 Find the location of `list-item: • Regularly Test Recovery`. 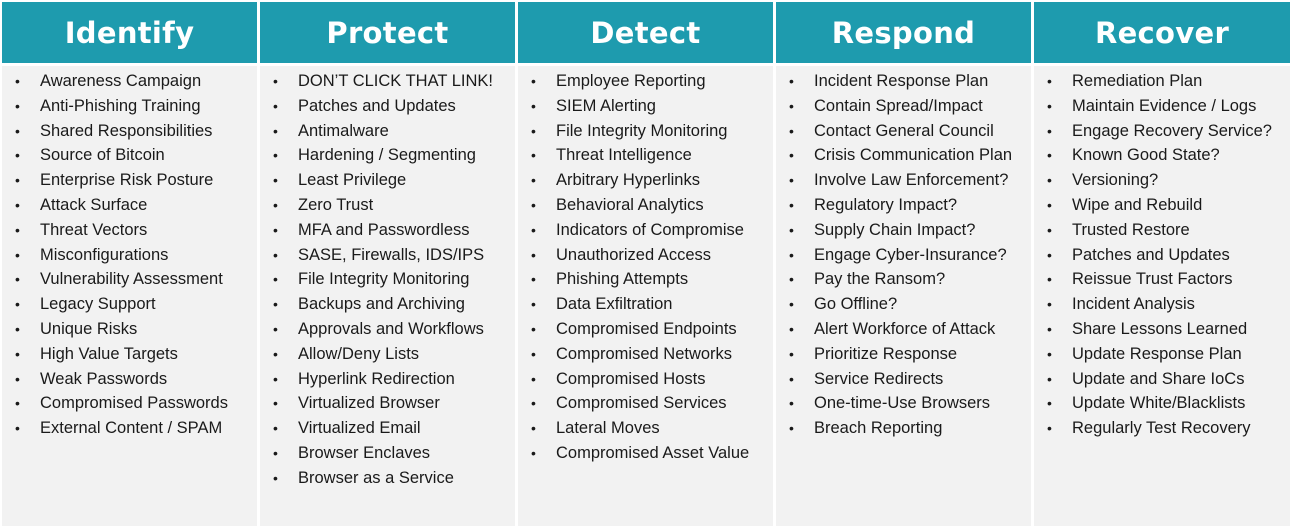

list-item: • Regularly Test Recovery is located at coordinates (1162, 428).